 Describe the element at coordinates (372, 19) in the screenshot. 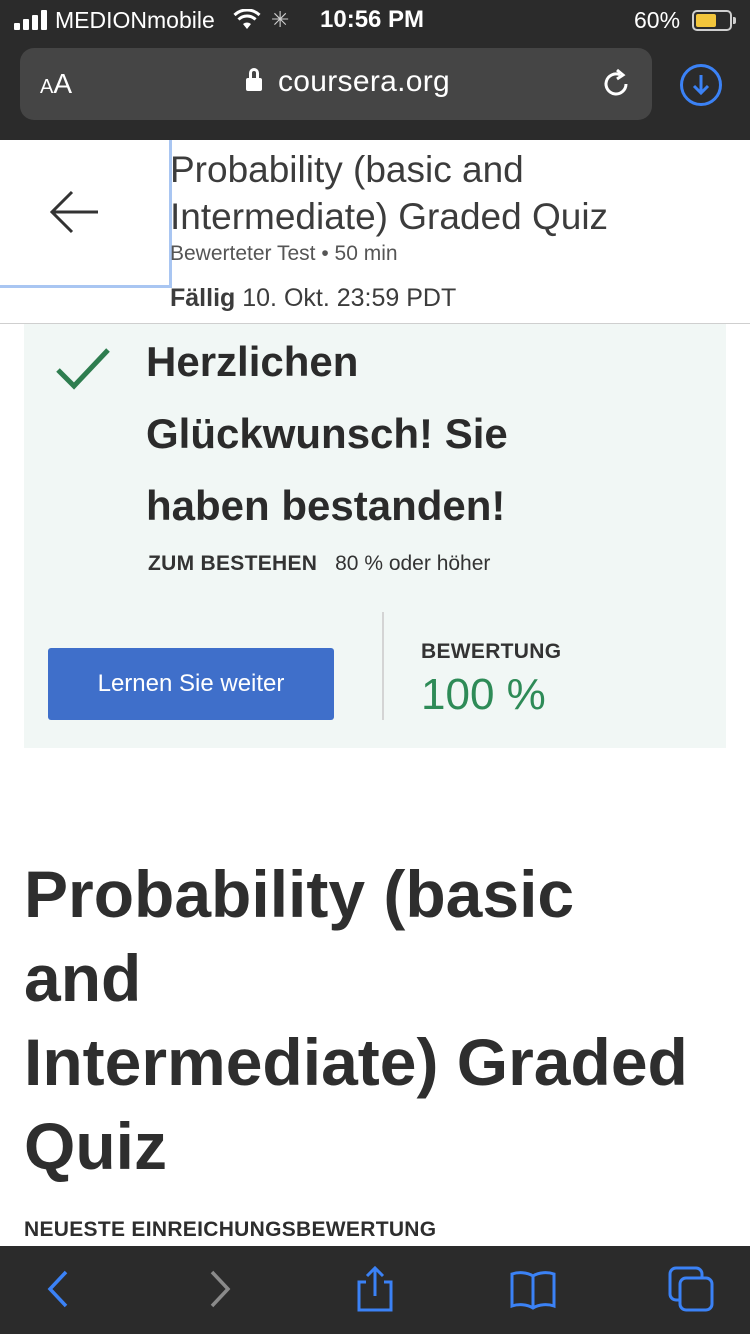

I see `status-time: 10:56 PM` at that location.